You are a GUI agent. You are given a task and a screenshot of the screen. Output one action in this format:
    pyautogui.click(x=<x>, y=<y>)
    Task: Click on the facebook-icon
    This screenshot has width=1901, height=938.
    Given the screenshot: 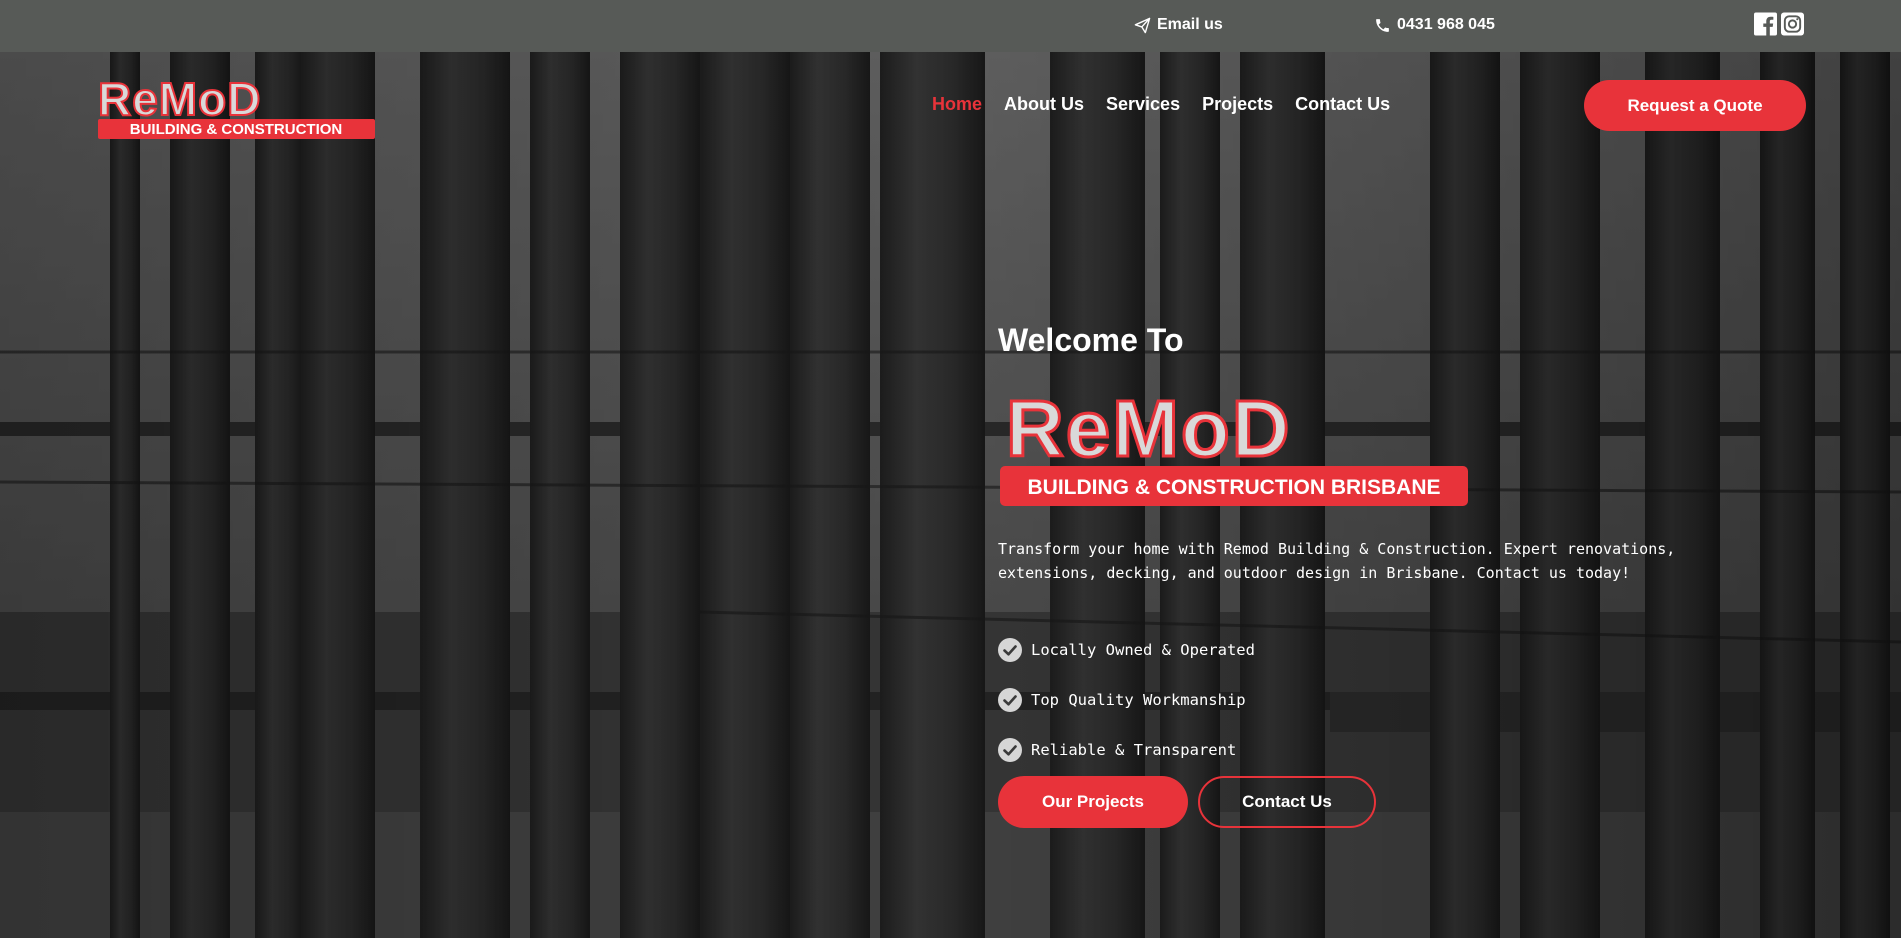 What is the action you would take?
    pyautogui.click(x=1765, y=24)
    